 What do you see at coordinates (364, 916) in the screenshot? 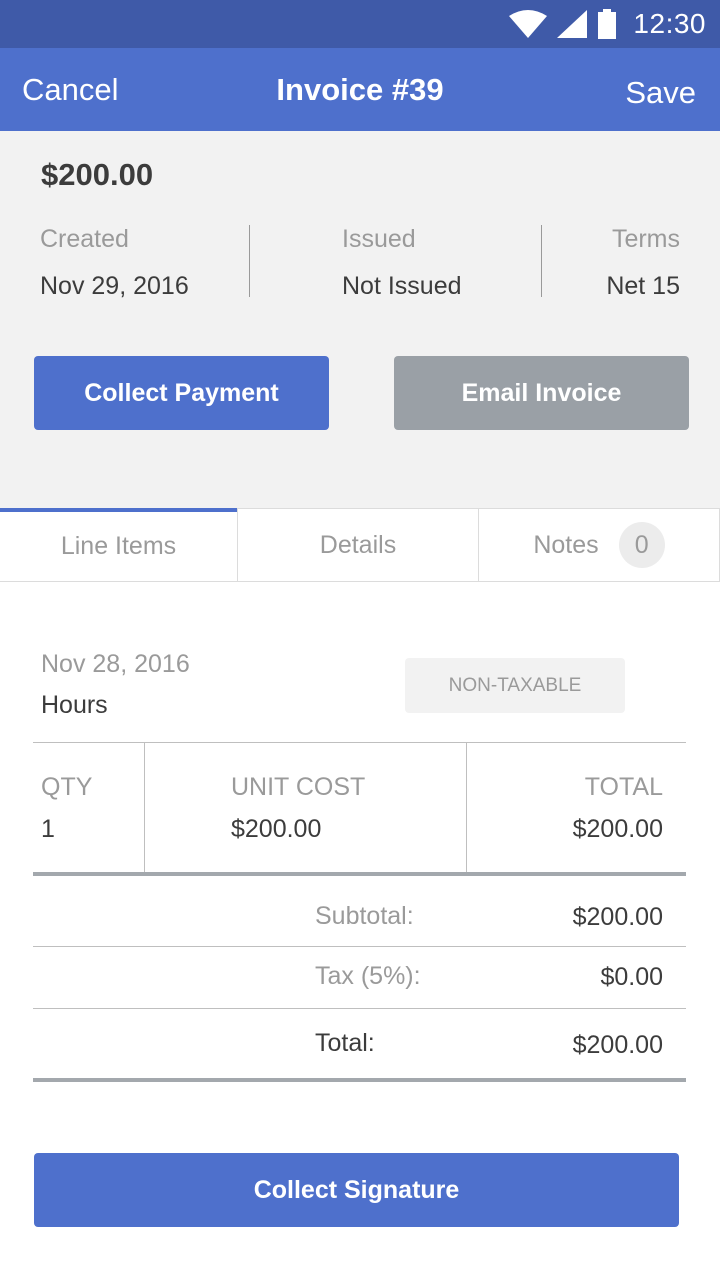
I see `subtotal-label: Subtotal:` at bounding box center [364, 916].